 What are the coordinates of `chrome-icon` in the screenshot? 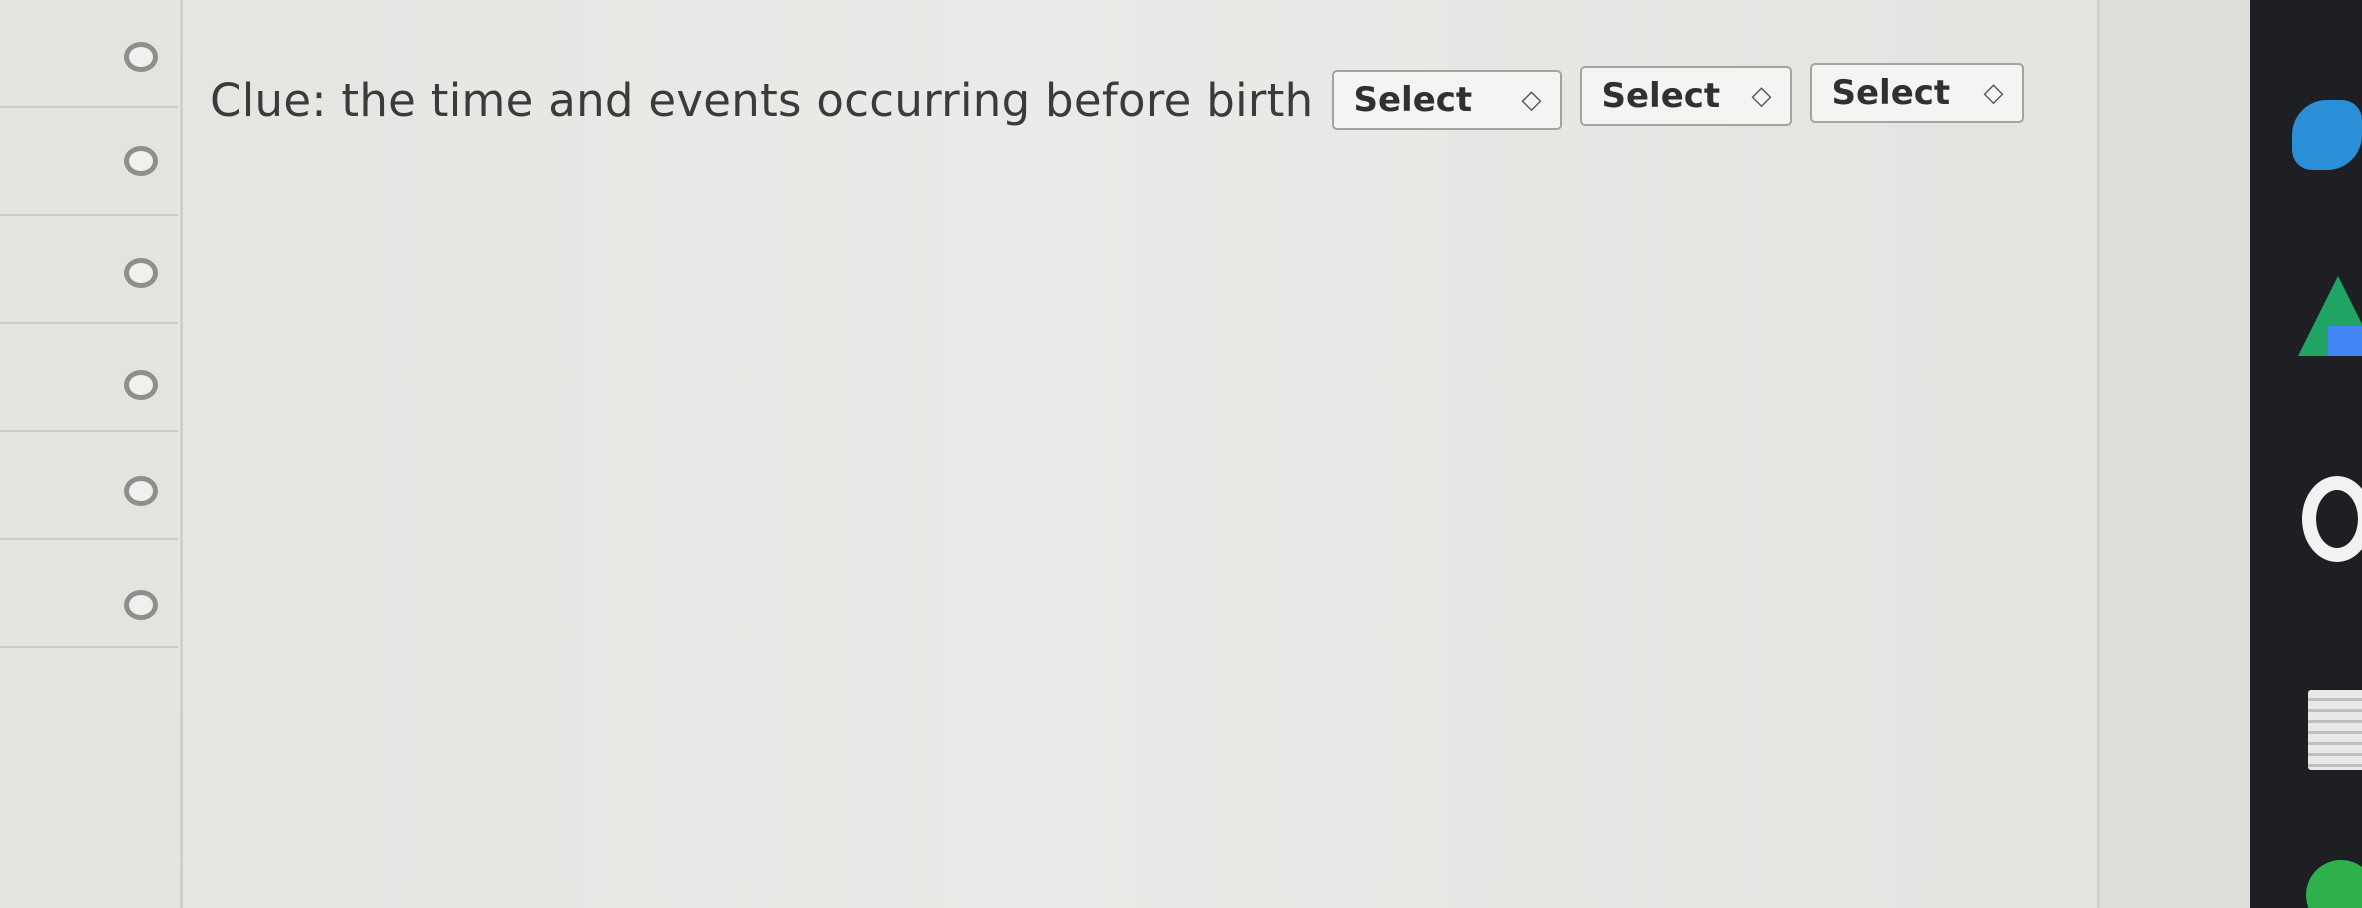 It's located at (2332, 519).